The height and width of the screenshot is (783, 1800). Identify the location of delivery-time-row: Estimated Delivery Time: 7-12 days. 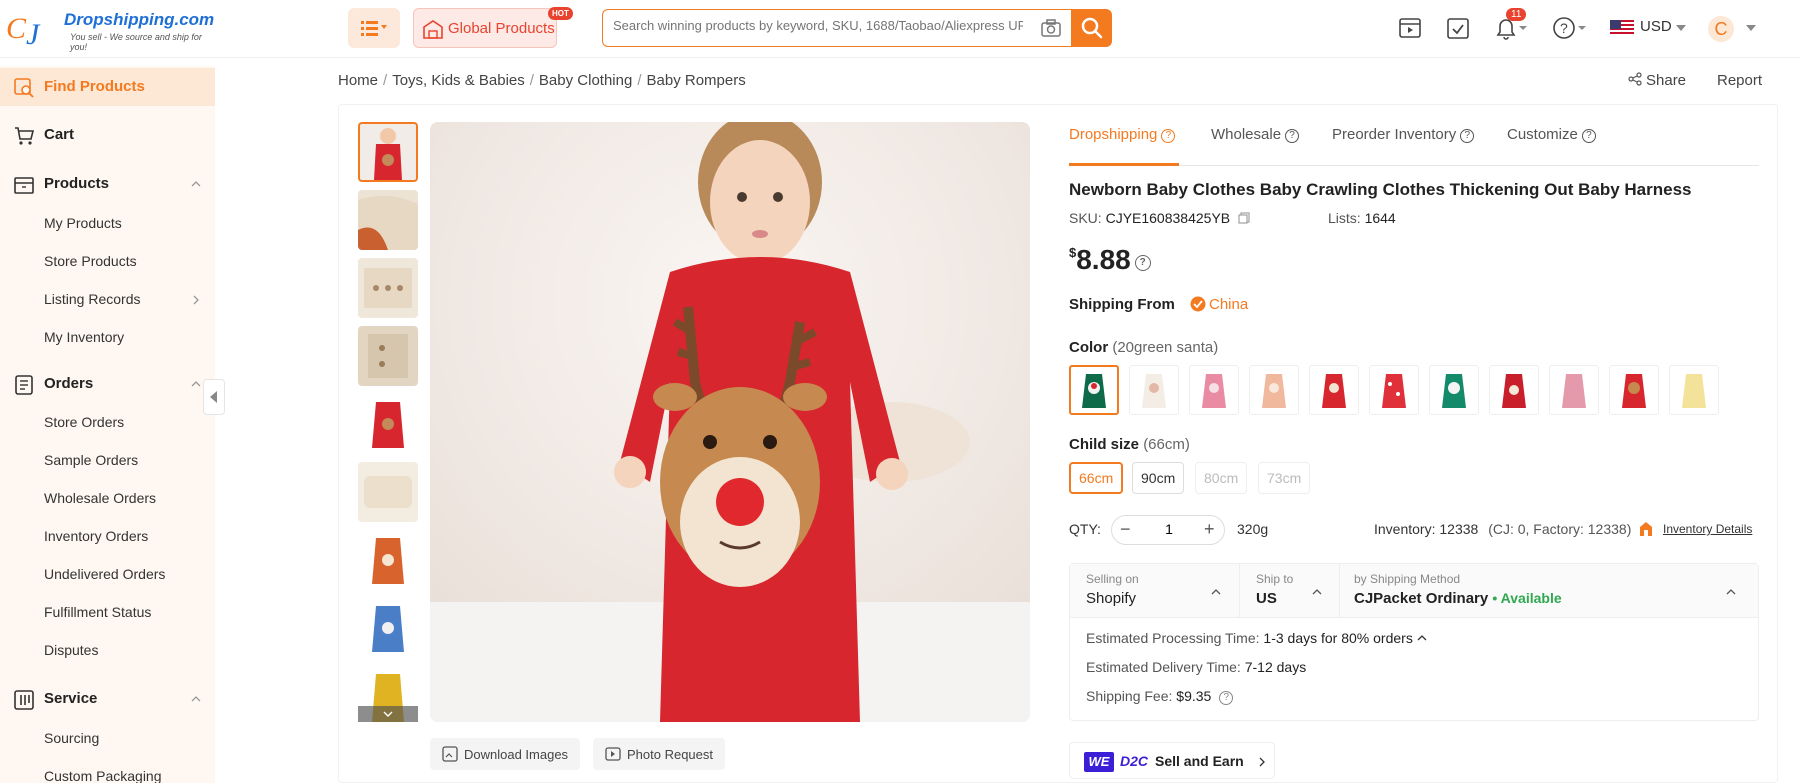
(1196, 667).